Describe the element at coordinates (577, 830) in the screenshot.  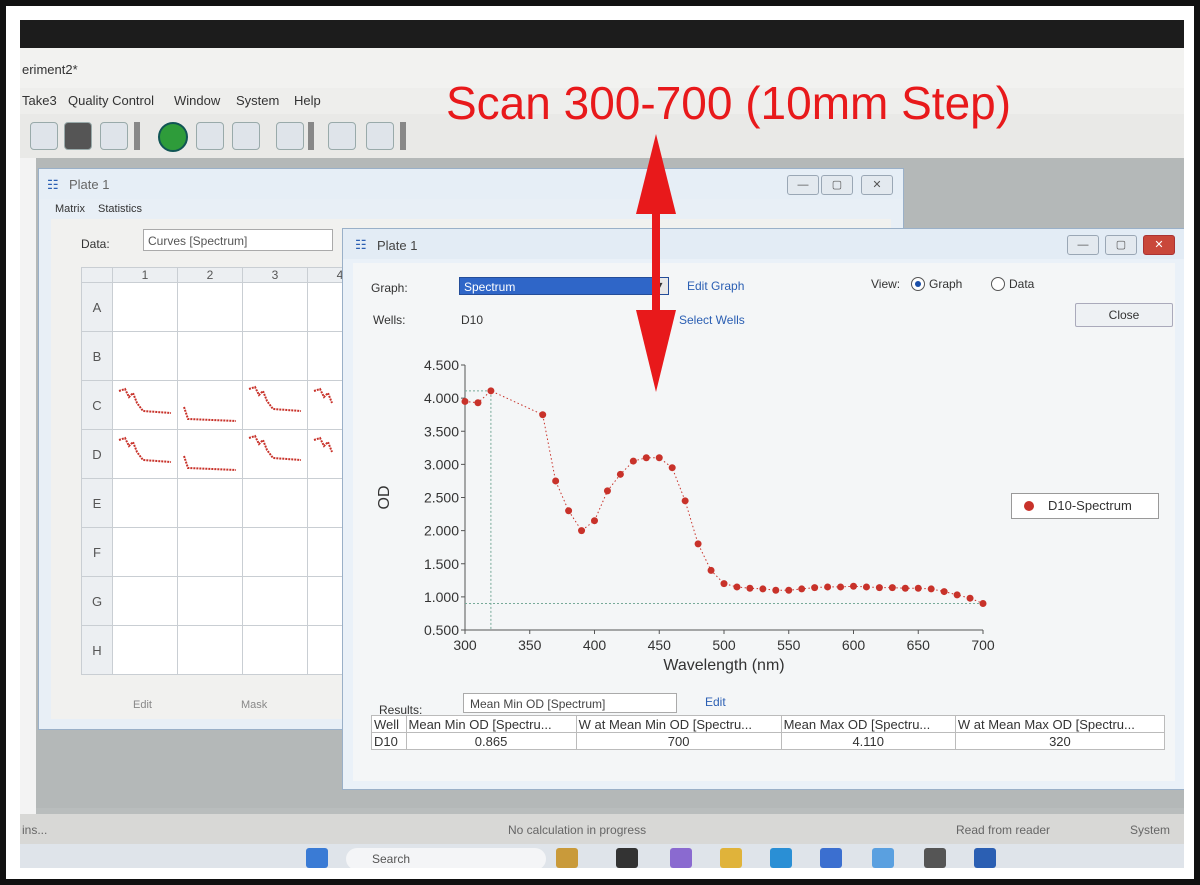
I see `status-calculation: No calculation in progress` at that location.